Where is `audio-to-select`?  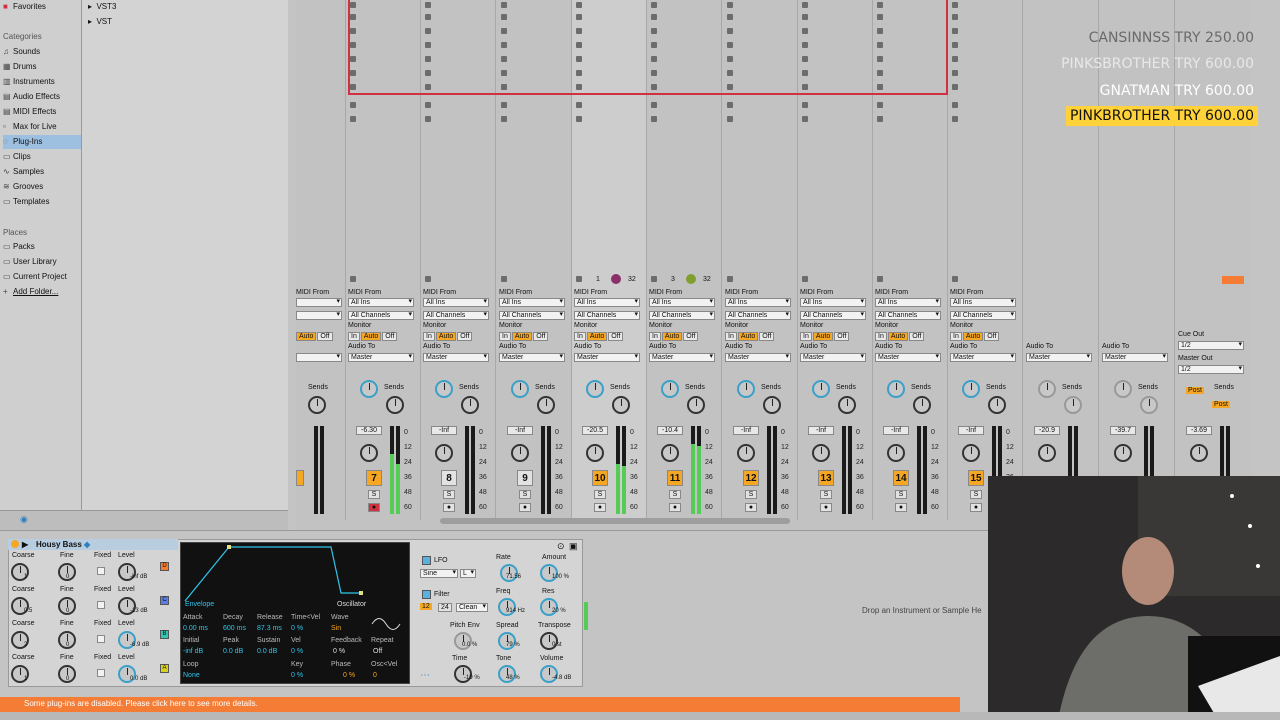 audio-to-select is located at coordinates (319, 357).